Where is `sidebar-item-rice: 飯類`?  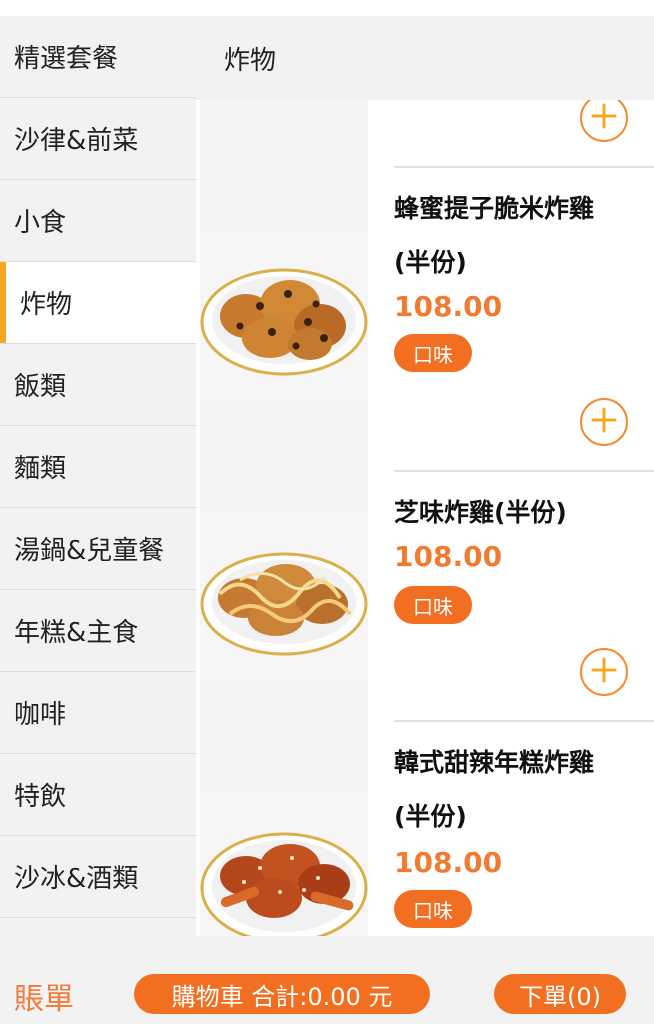
sidebar-item-rice: 飯類 is located at coordinates (98, 385).